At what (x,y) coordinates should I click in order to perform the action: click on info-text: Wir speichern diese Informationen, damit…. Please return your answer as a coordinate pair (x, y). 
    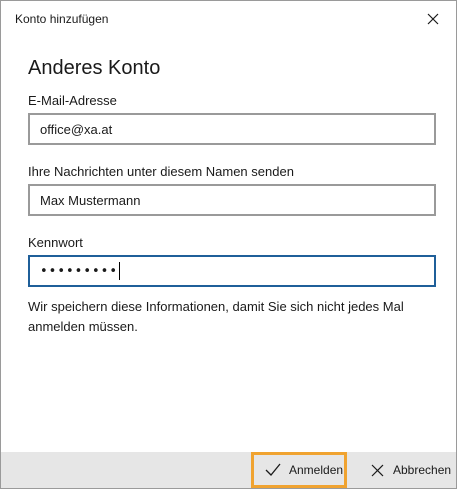
    Looking at the image, I should click on (216, 316).